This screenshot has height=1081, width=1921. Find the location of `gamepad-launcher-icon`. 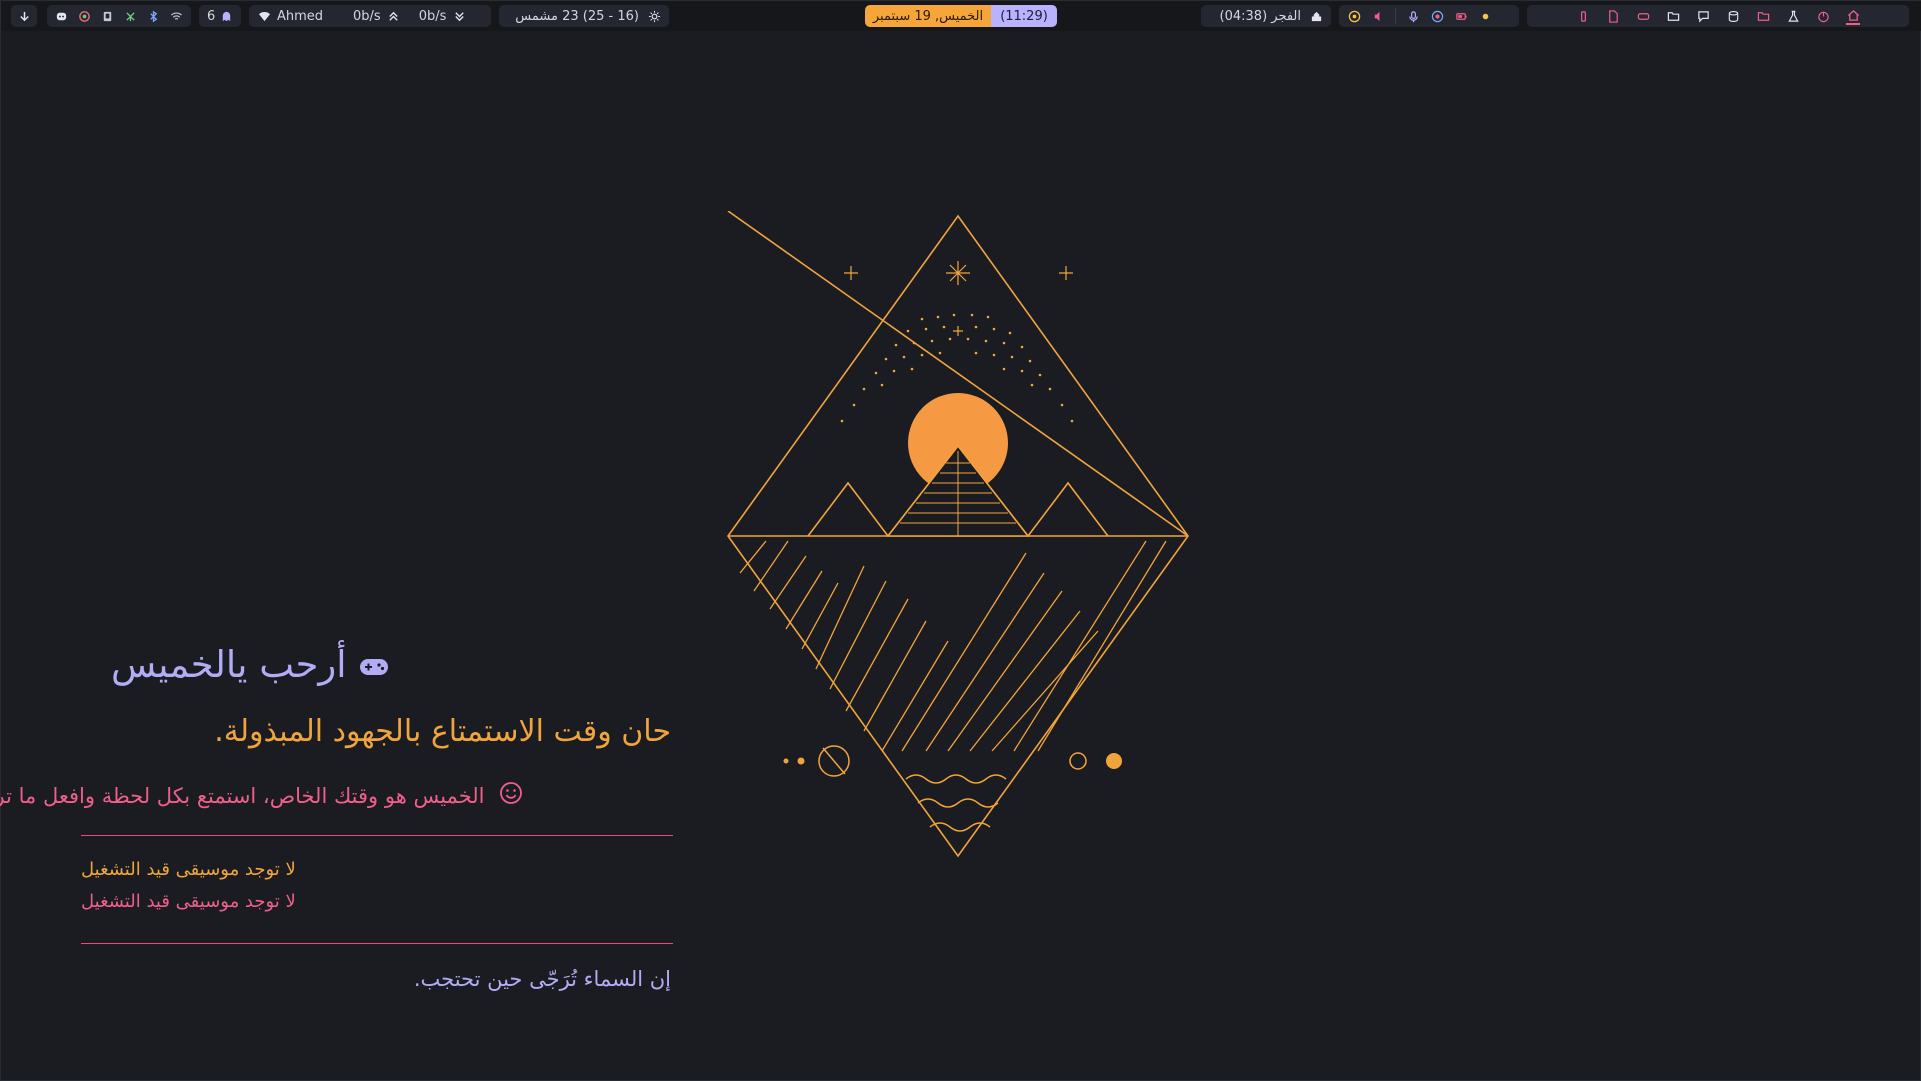

gamepad-launcher-icon is located at coordinates (1643, 16).